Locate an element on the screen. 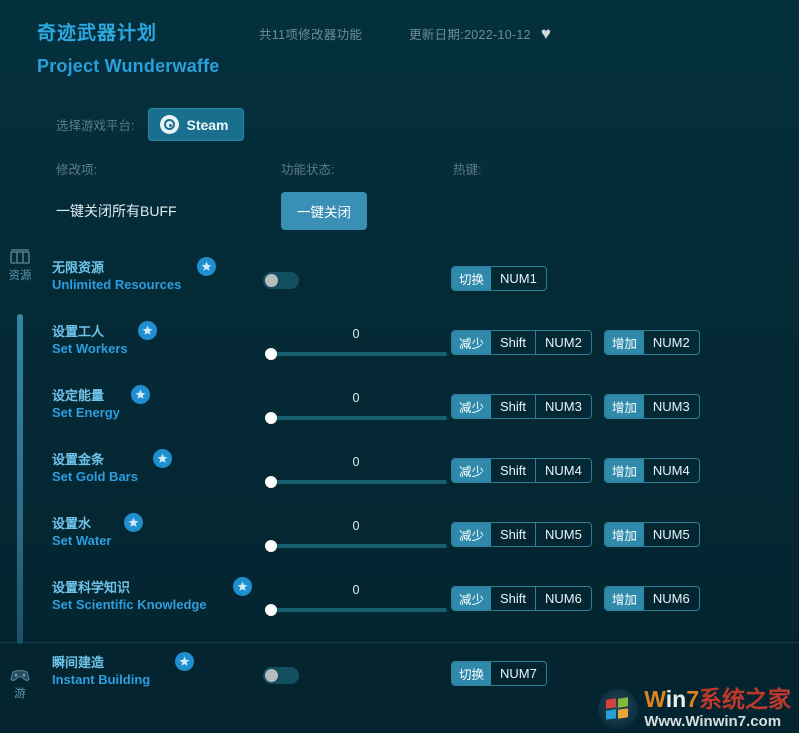  hotkey-group: 减少 Shift NUM4 is located at coordinates (521, 470).